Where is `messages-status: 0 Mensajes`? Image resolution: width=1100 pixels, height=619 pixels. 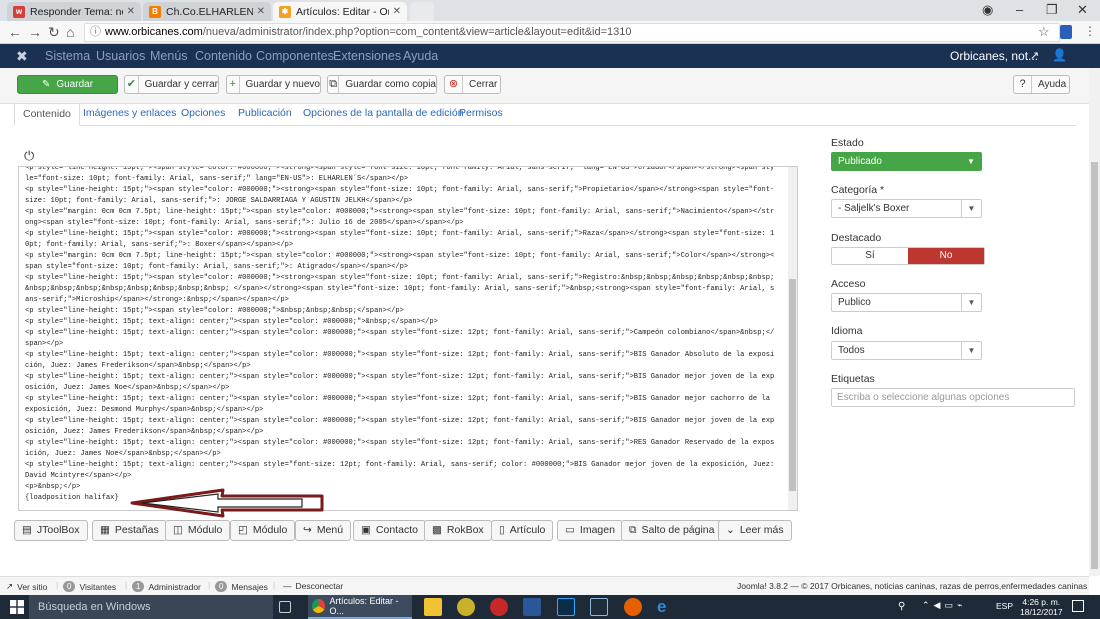 messages-status: 0 Mensajes is located at coordinates (241, 586).